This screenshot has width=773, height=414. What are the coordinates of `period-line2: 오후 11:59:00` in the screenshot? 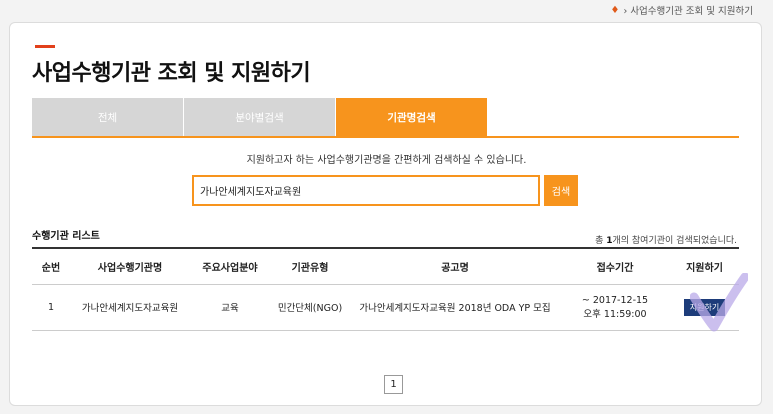 It's located at (615, 314).